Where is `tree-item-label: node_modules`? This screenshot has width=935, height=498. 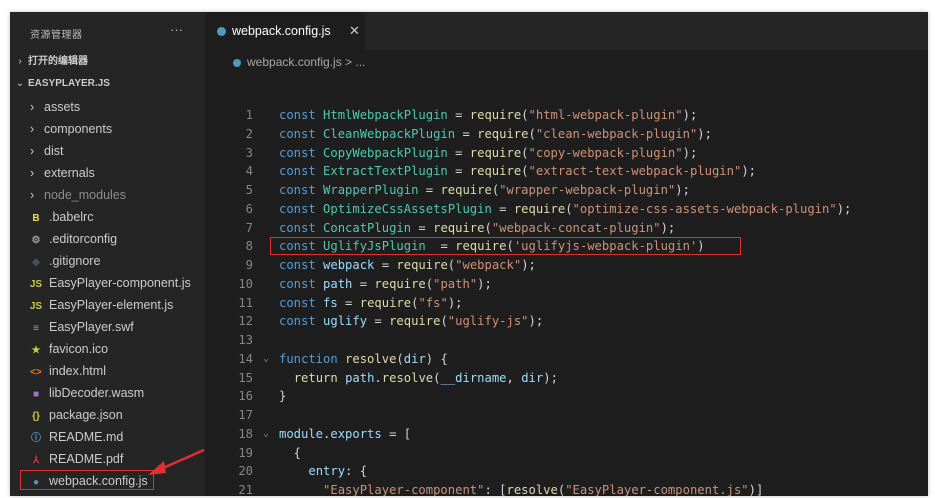 tree-item-label: node_modules is located at coordinates (85, 195).